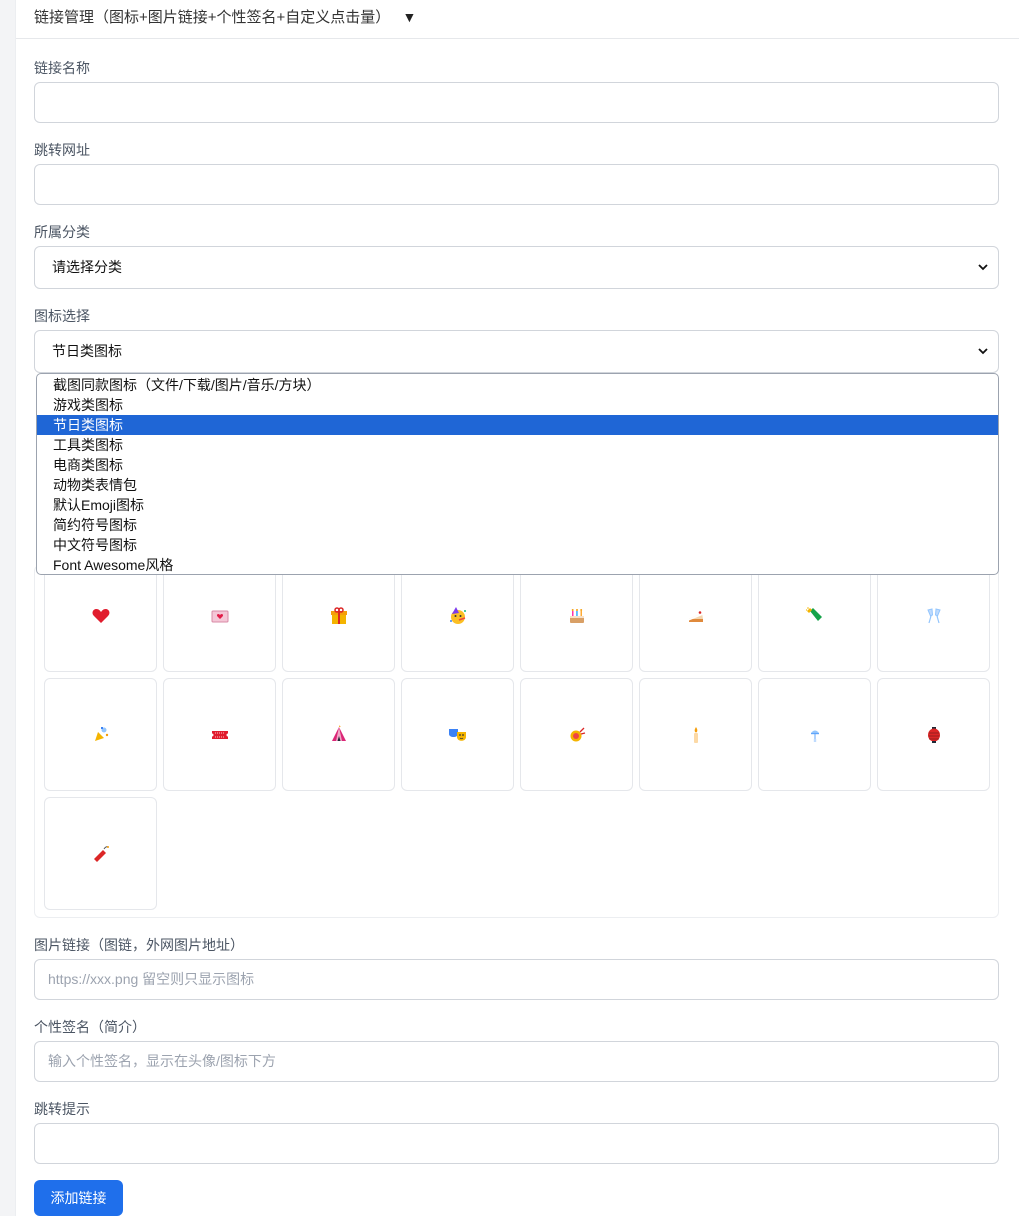 The image size is (1019, 1216). What do you see at coordinates (517, 505) in the screenshot?
I see `dropdown-option: 默认Emoji图标` at bounding box center [517, 505].